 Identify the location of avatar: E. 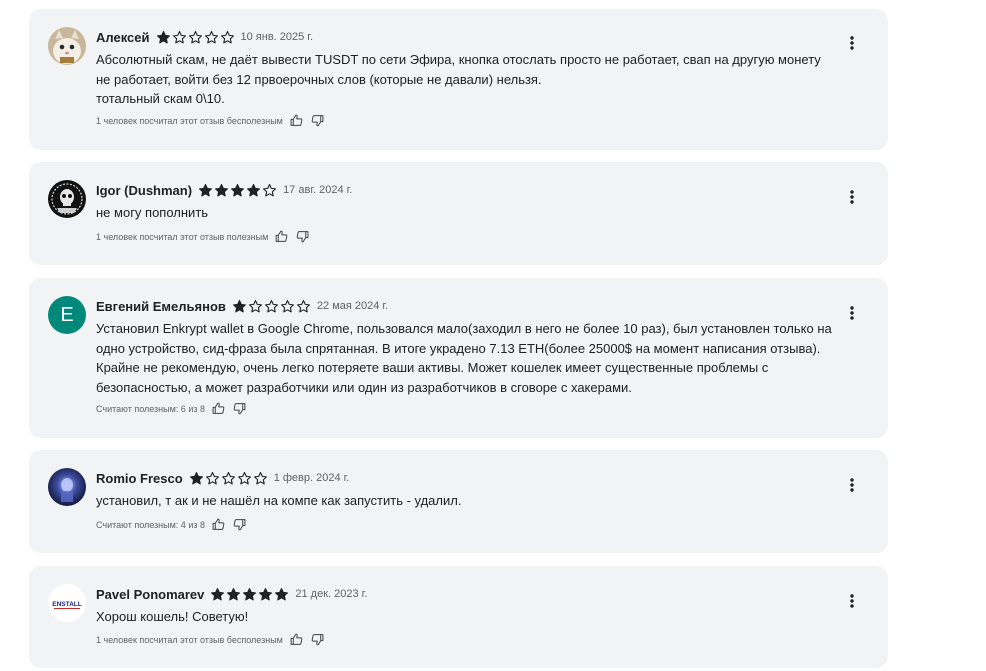
(67, 315).